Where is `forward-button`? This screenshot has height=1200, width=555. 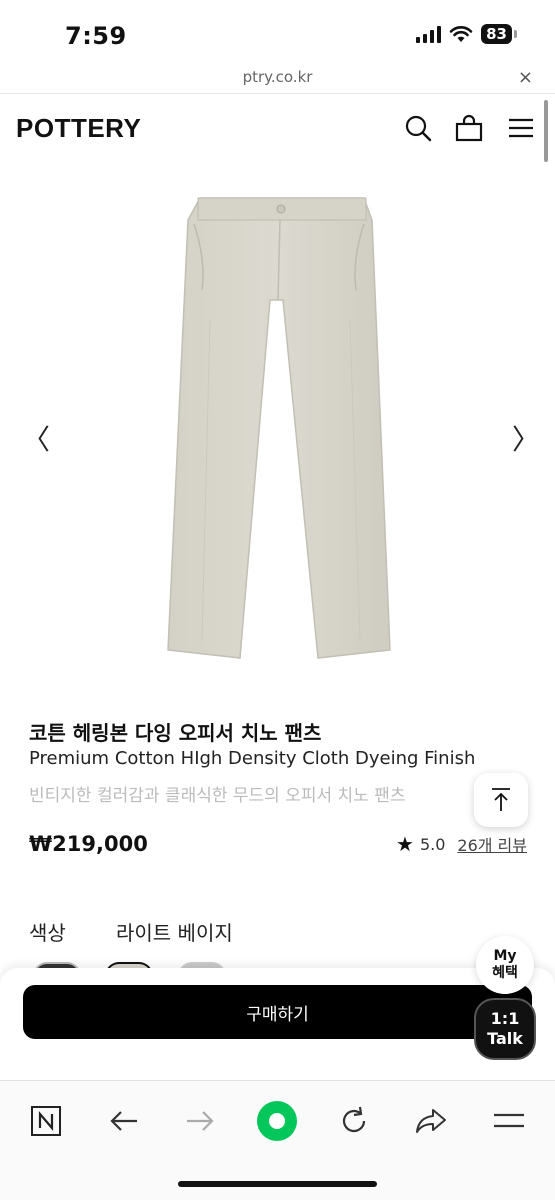
forward-button is located at coordinates (200, 1121).